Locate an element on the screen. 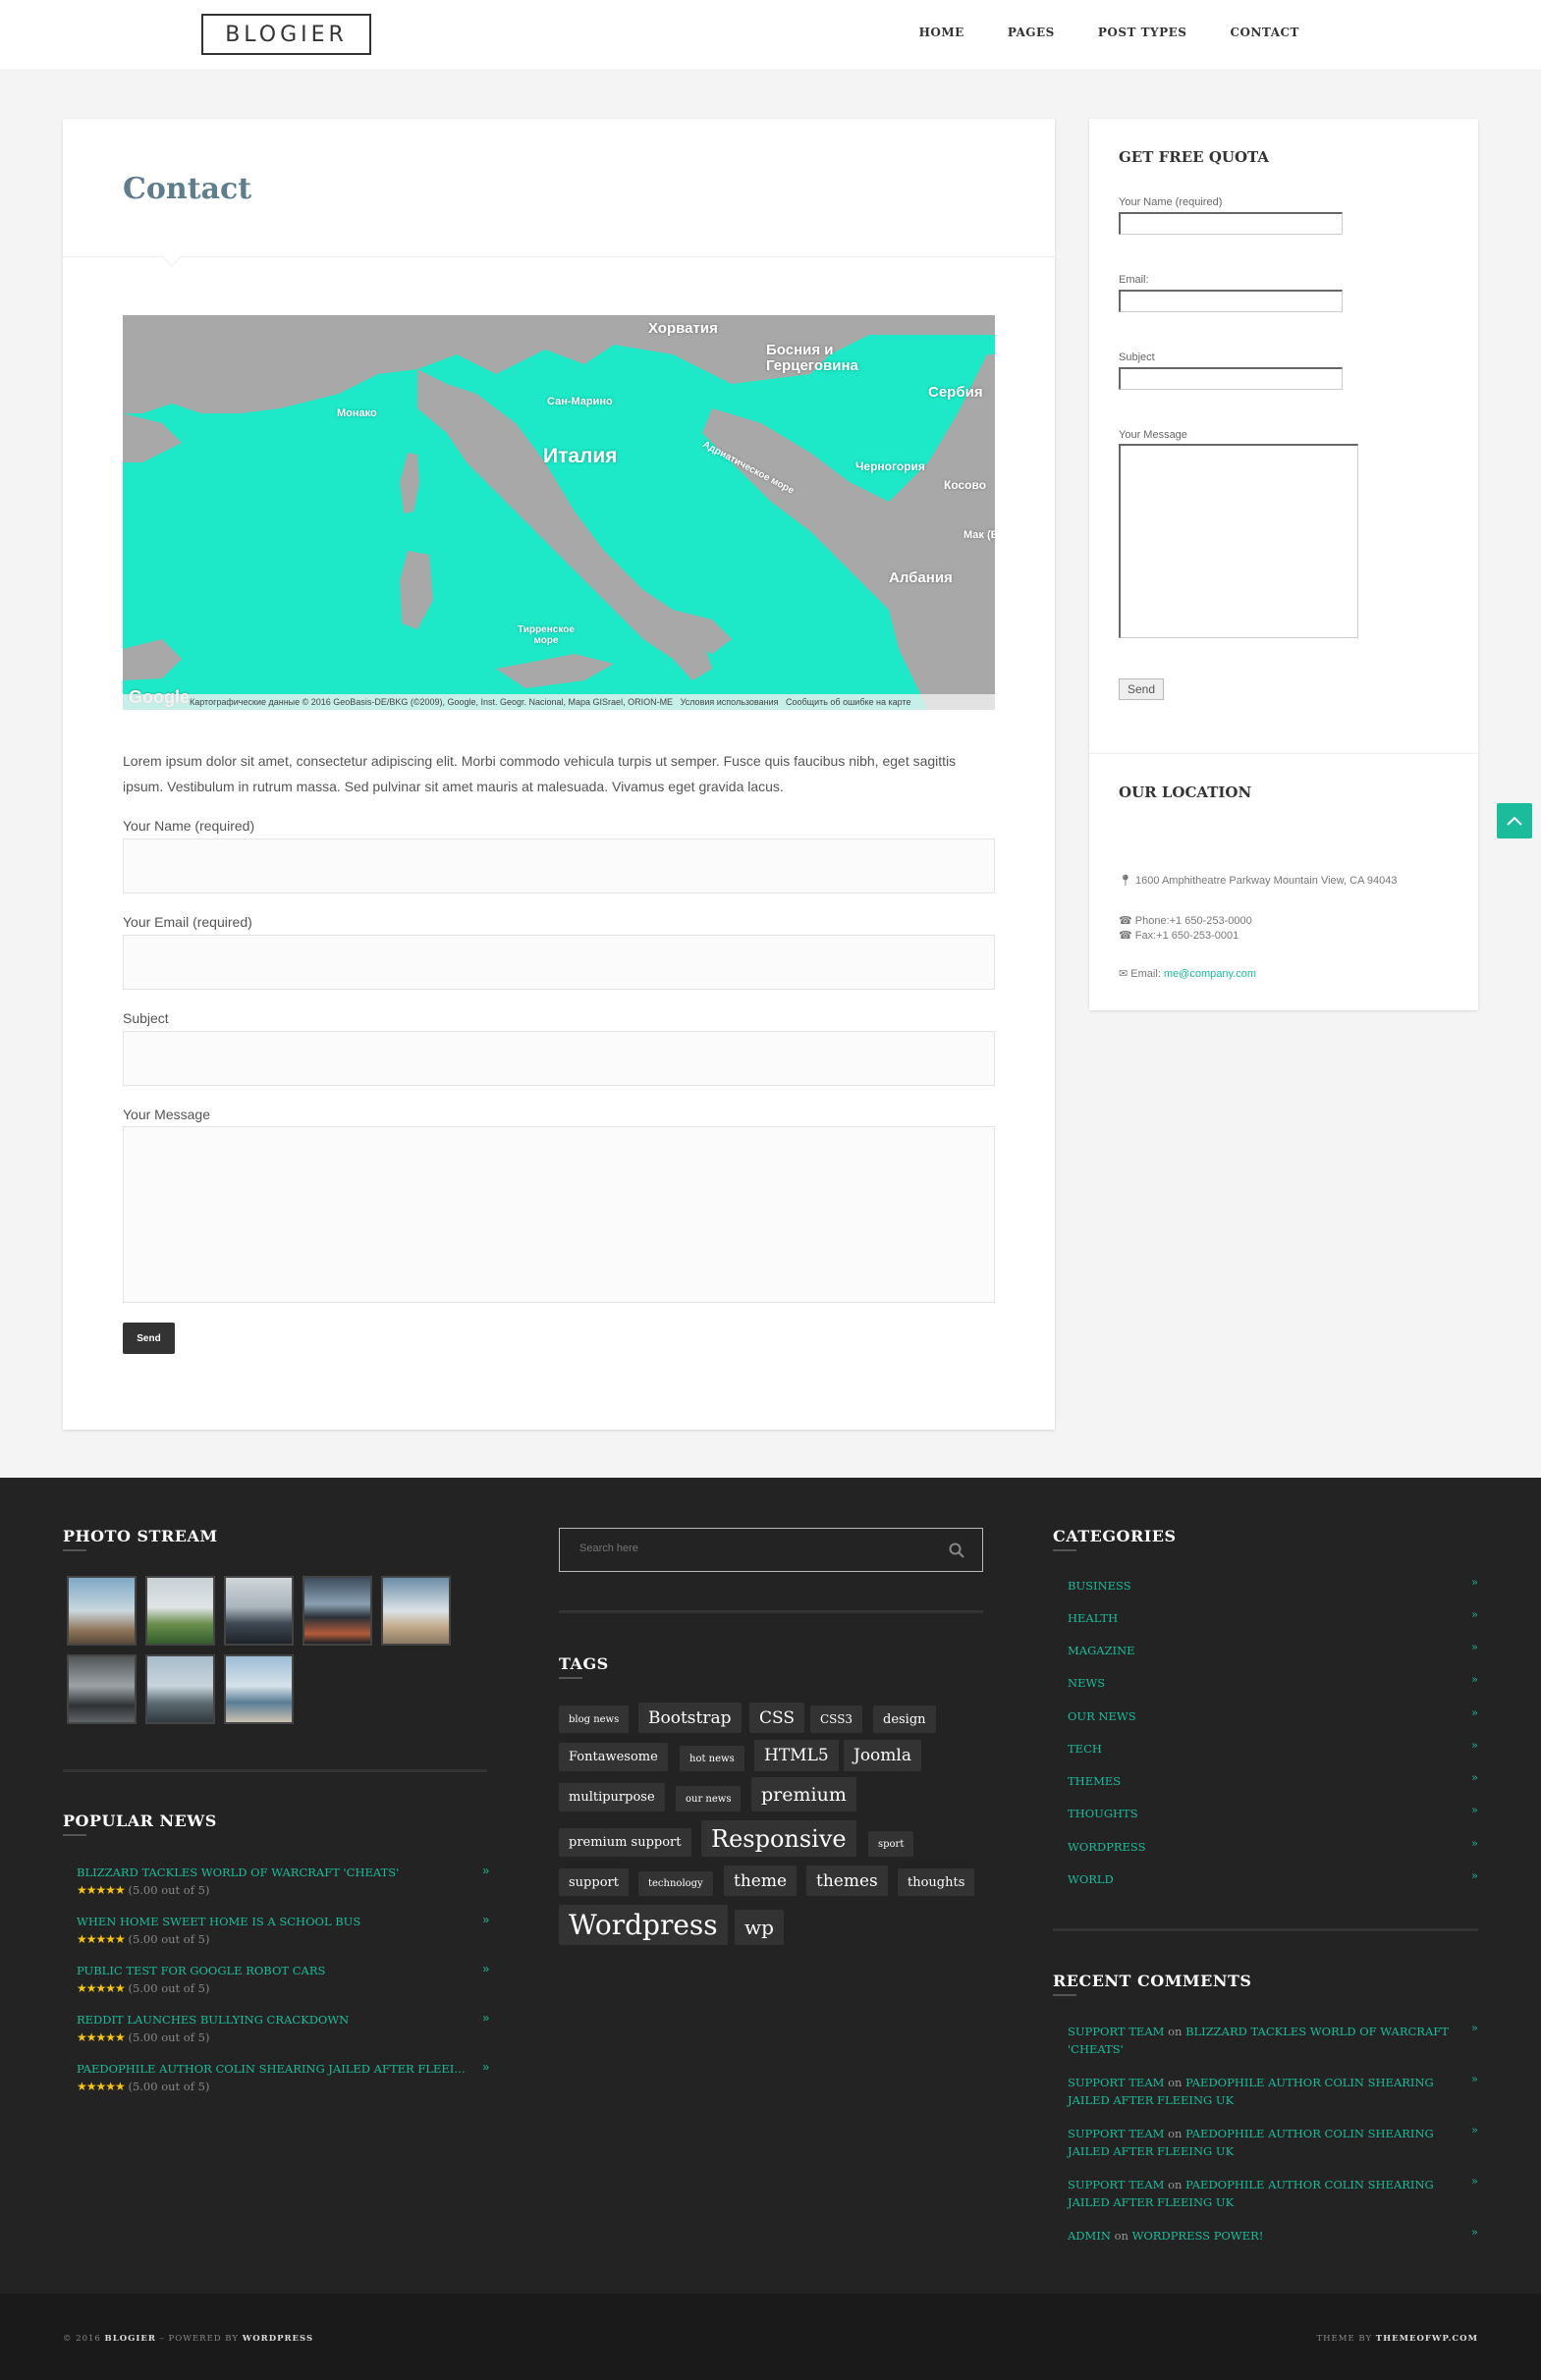  category-label: WORLD is located at coordinates (1091, 1879).